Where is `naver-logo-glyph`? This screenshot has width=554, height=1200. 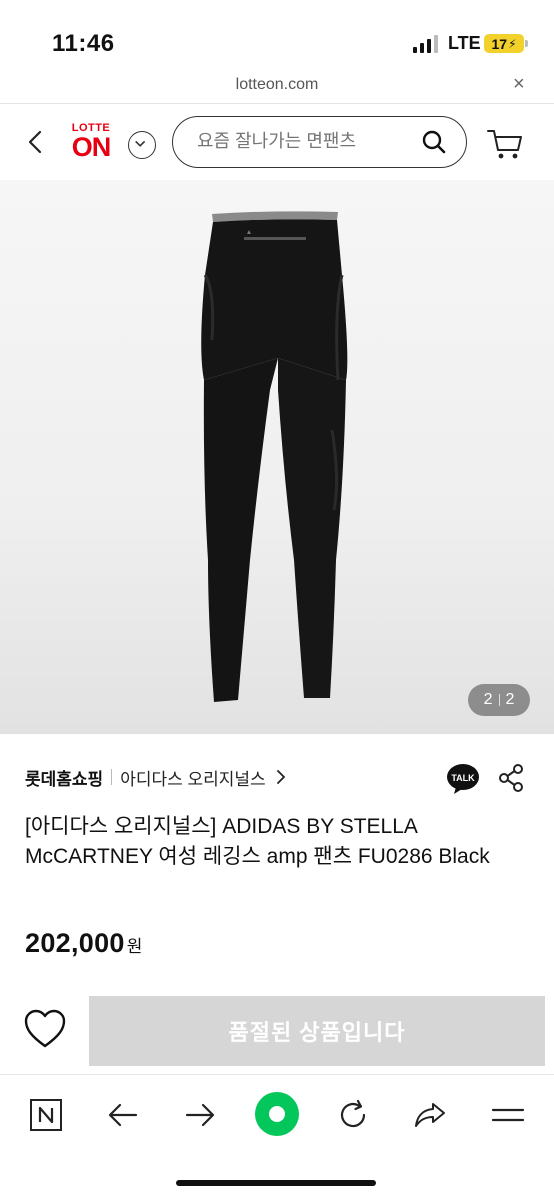
naver-logo-glyph is located at coordinates (46, 1115).